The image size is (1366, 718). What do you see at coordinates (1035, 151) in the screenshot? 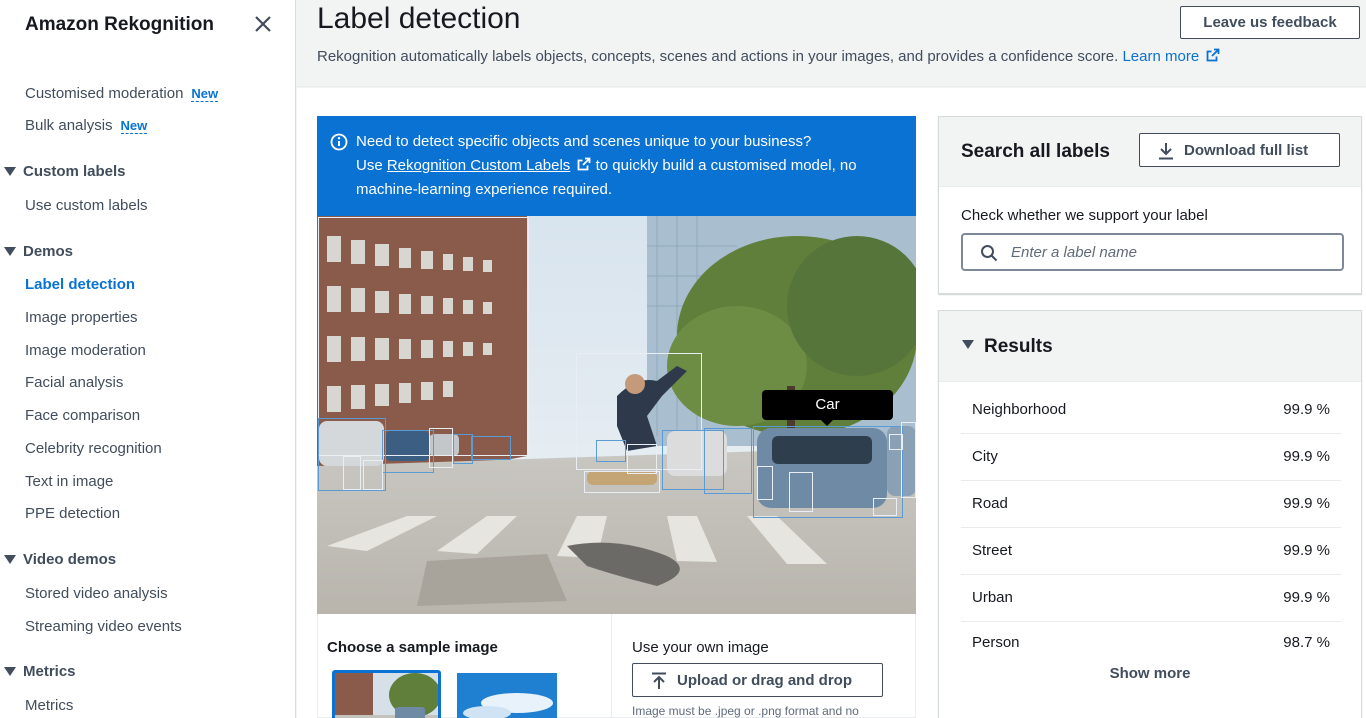
I see `search-panel-title: Search all labels` at bounding box center [1035, 151].